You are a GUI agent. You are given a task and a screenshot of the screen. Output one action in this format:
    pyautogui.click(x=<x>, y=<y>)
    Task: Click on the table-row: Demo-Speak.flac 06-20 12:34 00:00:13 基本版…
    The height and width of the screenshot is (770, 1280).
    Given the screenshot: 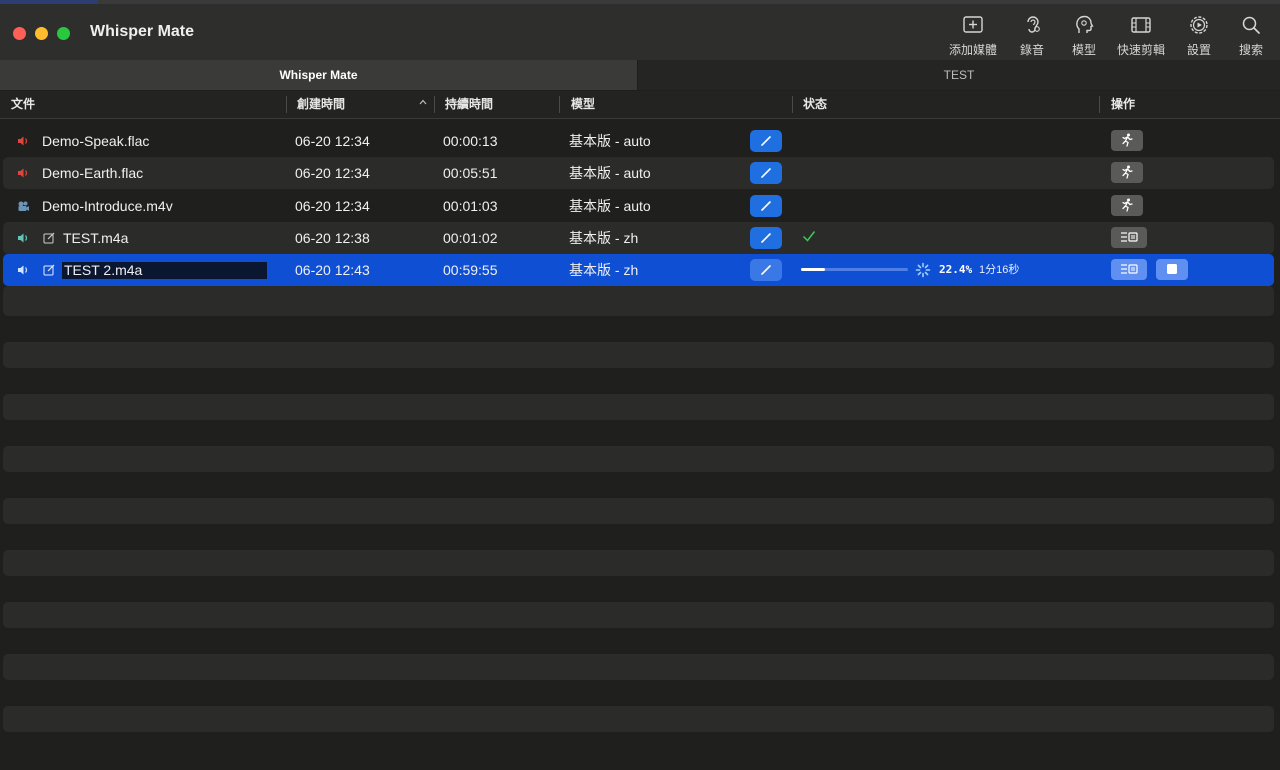 What is the action you would take?
    pyautogui.click(x=638, y=141)
    